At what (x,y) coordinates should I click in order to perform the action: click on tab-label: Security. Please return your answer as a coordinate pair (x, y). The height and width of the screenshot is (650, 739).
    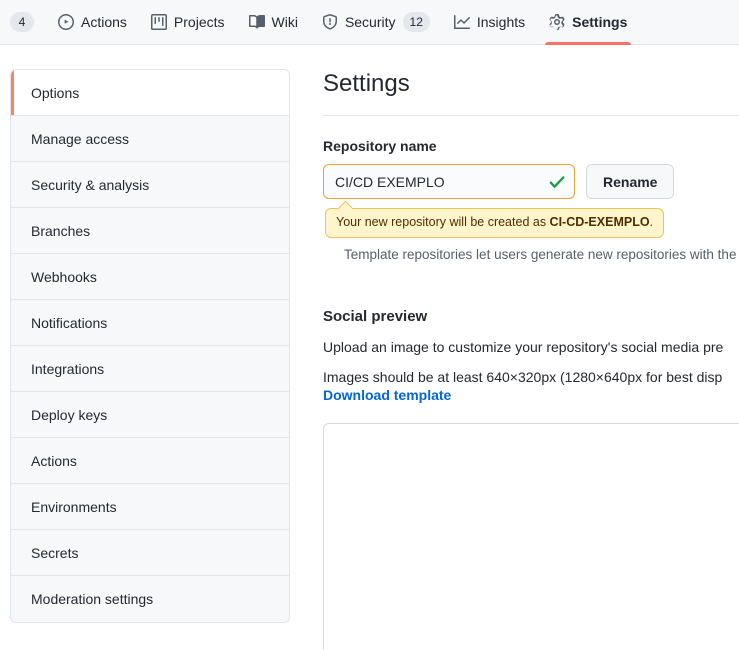
    Looking at the image, I should click on (370, 22).